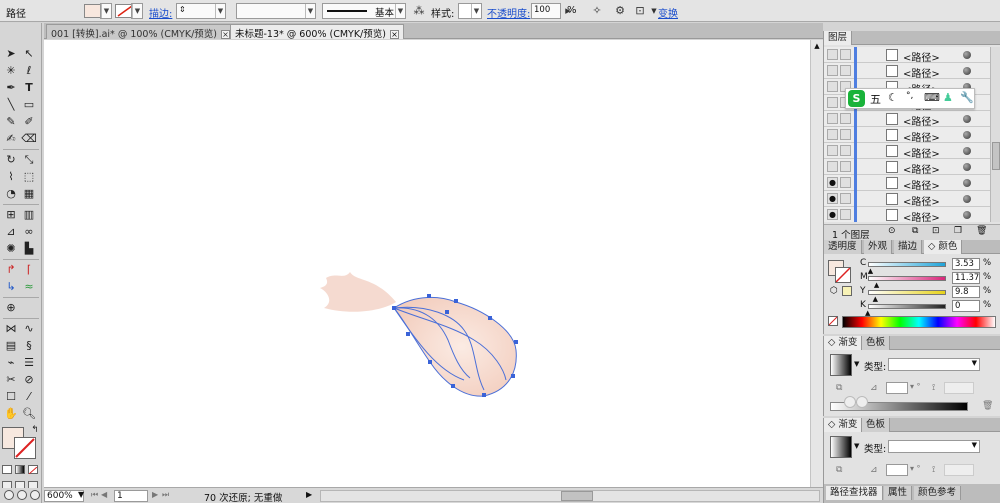  Describe the element at coordinates (948, 97) in the screenshot. I see `skin-icon: ♟` at that location.